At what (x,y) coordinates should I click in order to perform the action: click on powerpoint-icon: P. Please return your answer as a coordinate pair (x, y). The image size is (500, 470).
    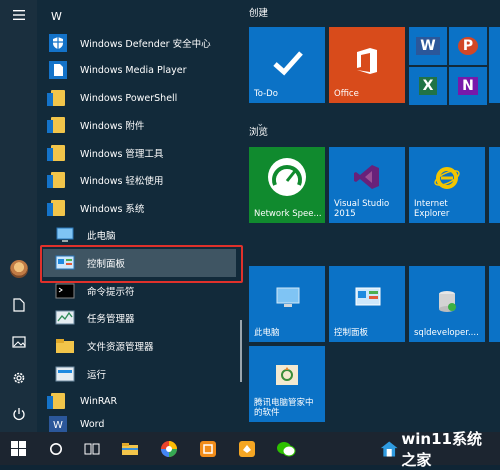
    Looking at the image, I should click on (468, 46).